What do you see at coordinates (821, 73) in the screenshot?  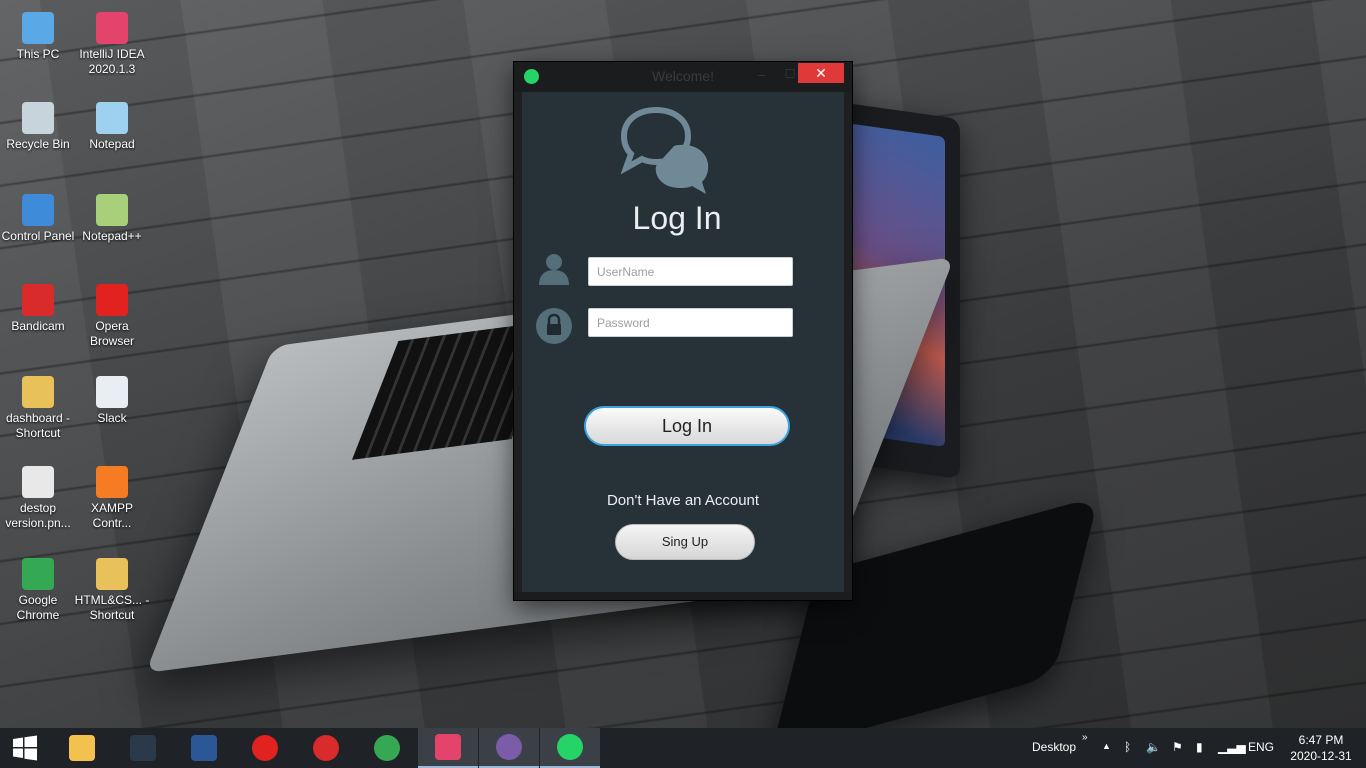 I see `close-button: ✕` at bounding box center [821, 73].